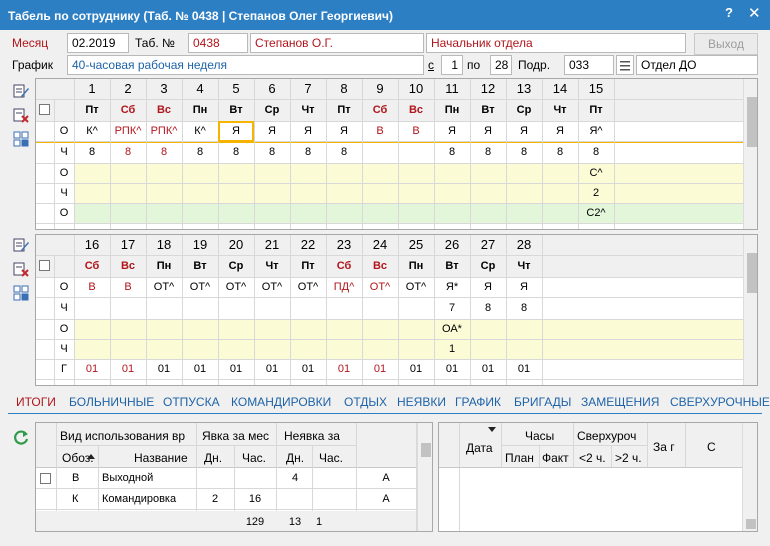  Describe the element at coordinates (452, 308) in the screenshot. I see `day-hours: 7` at that location.